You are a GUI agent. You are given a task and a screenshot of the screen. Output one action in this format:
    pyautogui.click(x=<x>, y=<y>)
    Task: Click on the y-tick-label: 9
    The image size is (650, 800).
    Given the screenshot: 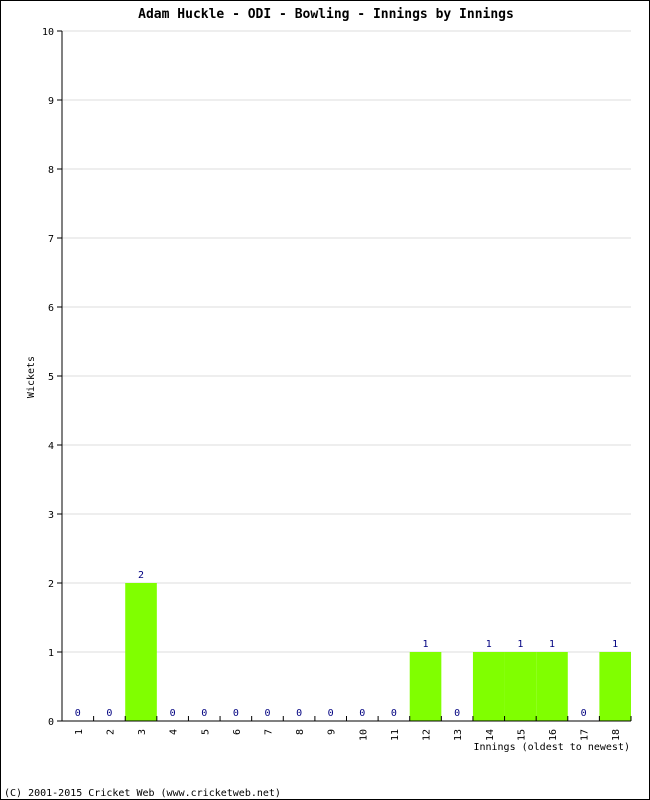 What is the action you would take?
    pyautogui.click(x=51, y=101)
    